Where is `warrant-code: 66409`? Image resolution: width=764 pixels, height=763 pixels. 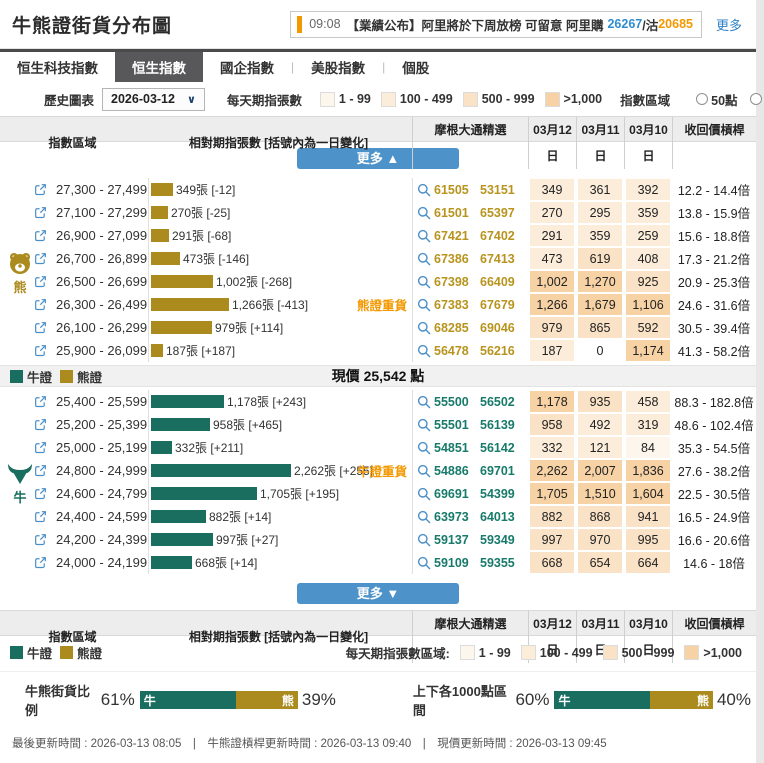
warrant-code: 66409 is located at coordinates (504, 282).